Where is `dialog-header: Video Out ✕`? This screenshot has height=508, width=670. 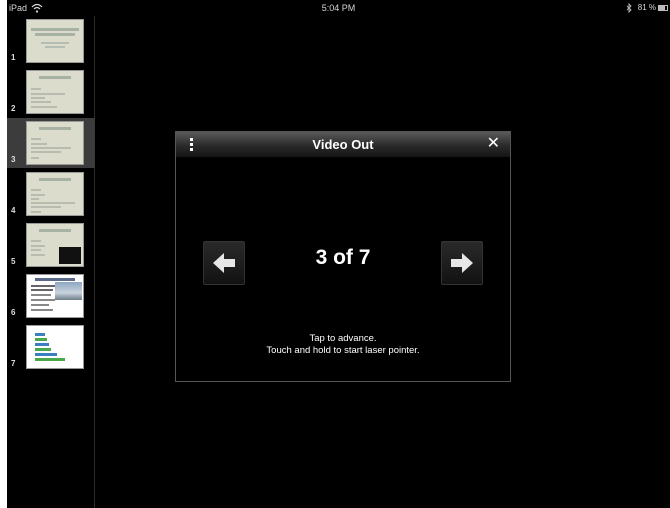
dialog-header: Video Out ✕ is located at coordinates (343, 145).